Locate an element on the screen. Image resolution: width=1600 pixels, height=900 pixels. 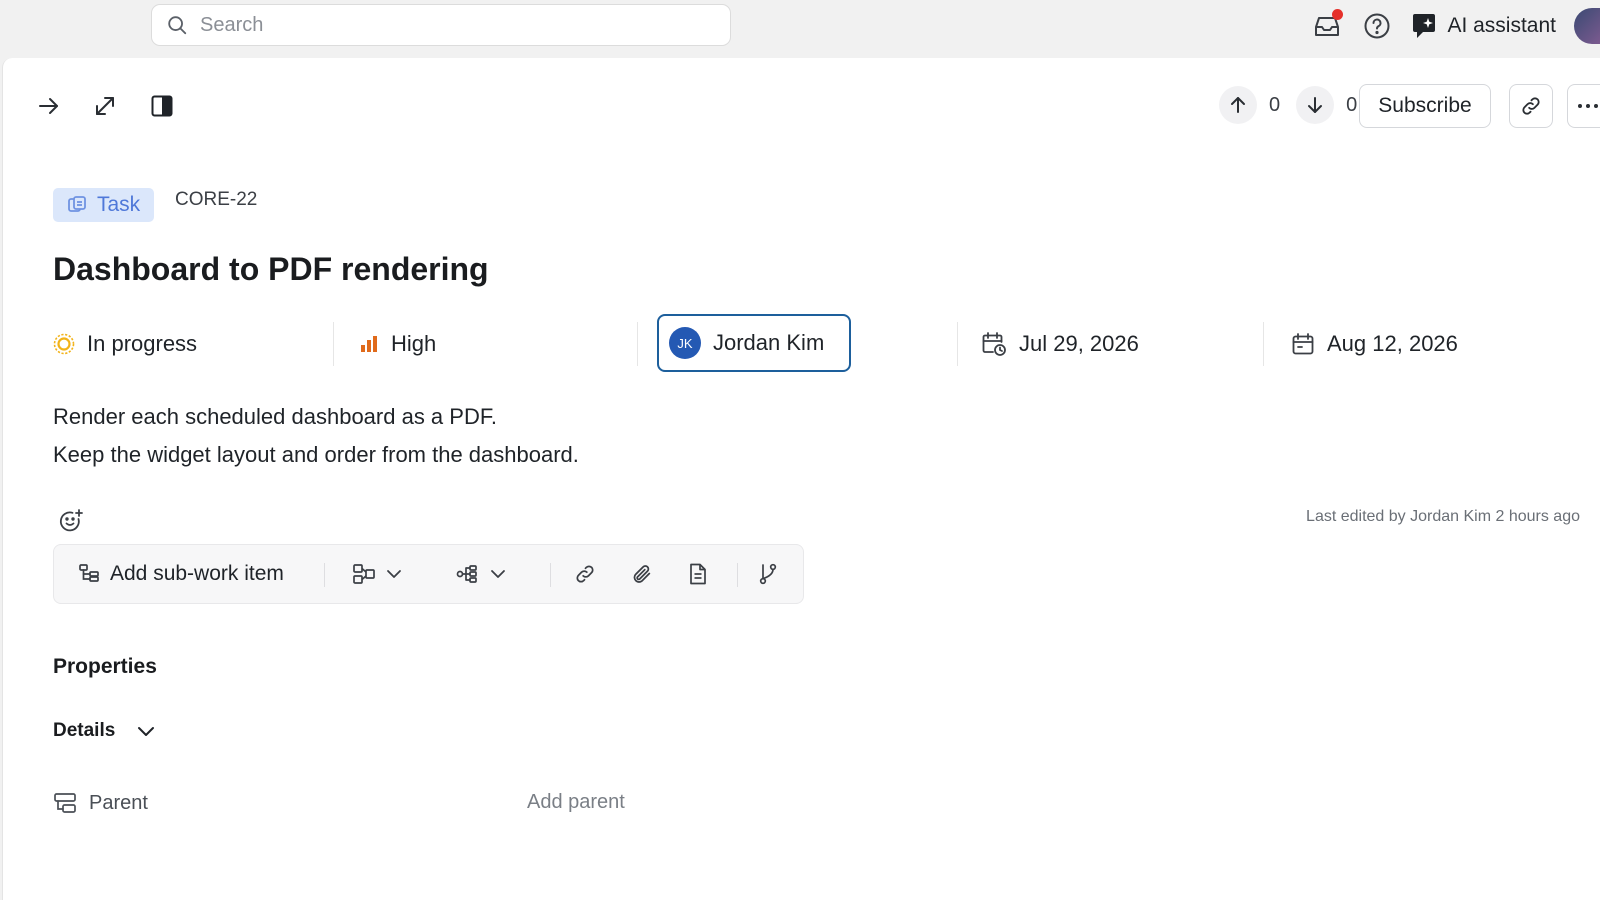
work-item-id: CORE-22 is located at coordinates (216, 199).